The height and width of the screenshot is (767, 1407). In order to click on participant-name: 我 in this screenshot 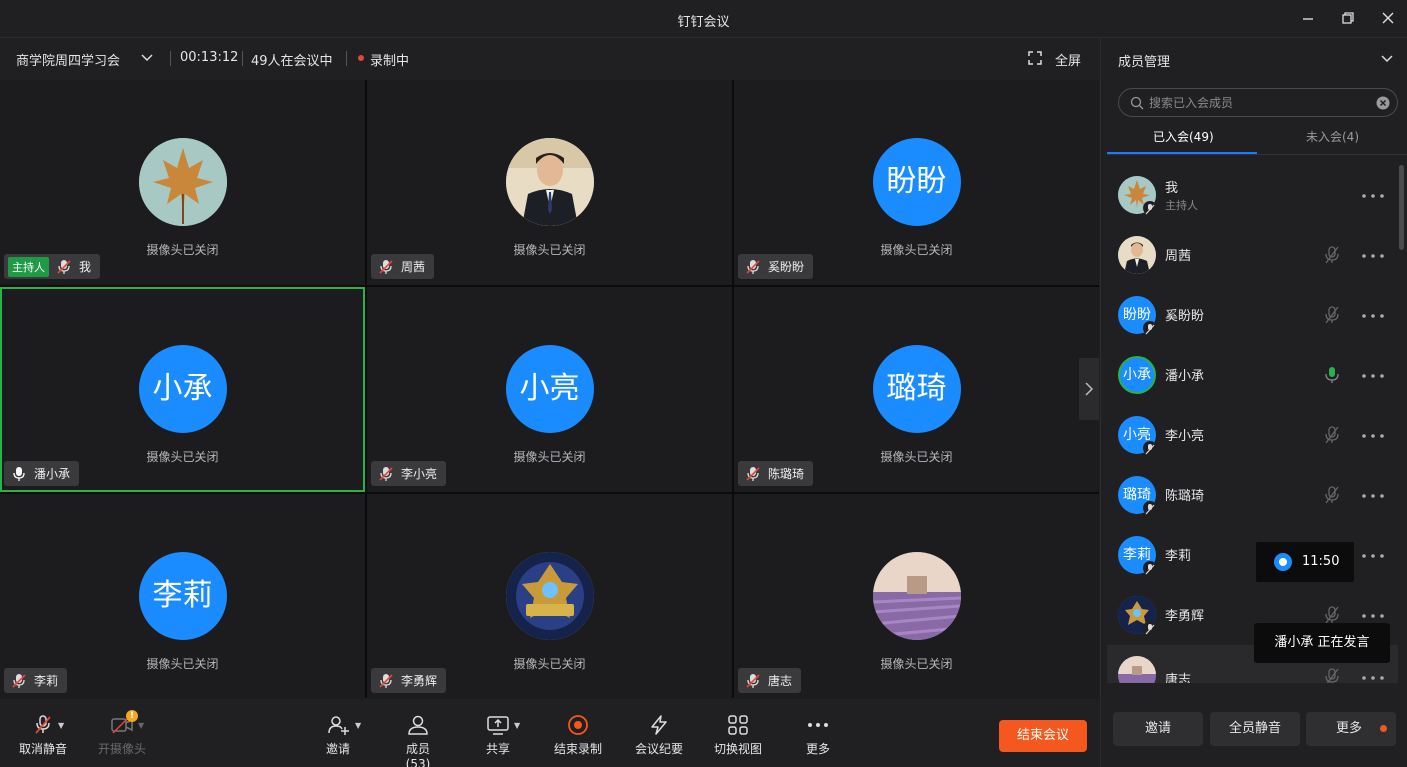, I will do `click(85, 267)`.